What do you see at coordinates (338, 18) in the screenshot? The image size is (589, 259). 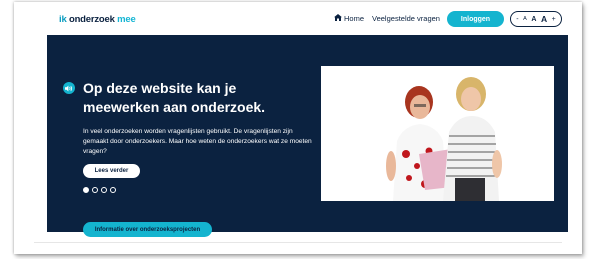 I see `home-icon` at bounding box center [338, 18].